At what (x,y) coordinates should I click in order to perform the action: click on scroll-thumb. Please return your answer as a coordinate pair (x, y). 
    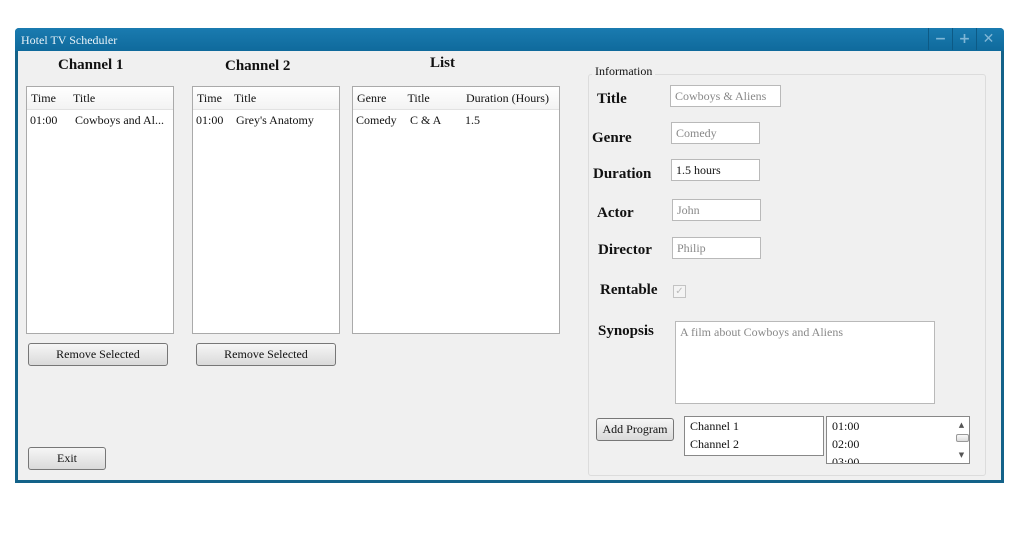
    Looking at the image, I should click on (962, 438).